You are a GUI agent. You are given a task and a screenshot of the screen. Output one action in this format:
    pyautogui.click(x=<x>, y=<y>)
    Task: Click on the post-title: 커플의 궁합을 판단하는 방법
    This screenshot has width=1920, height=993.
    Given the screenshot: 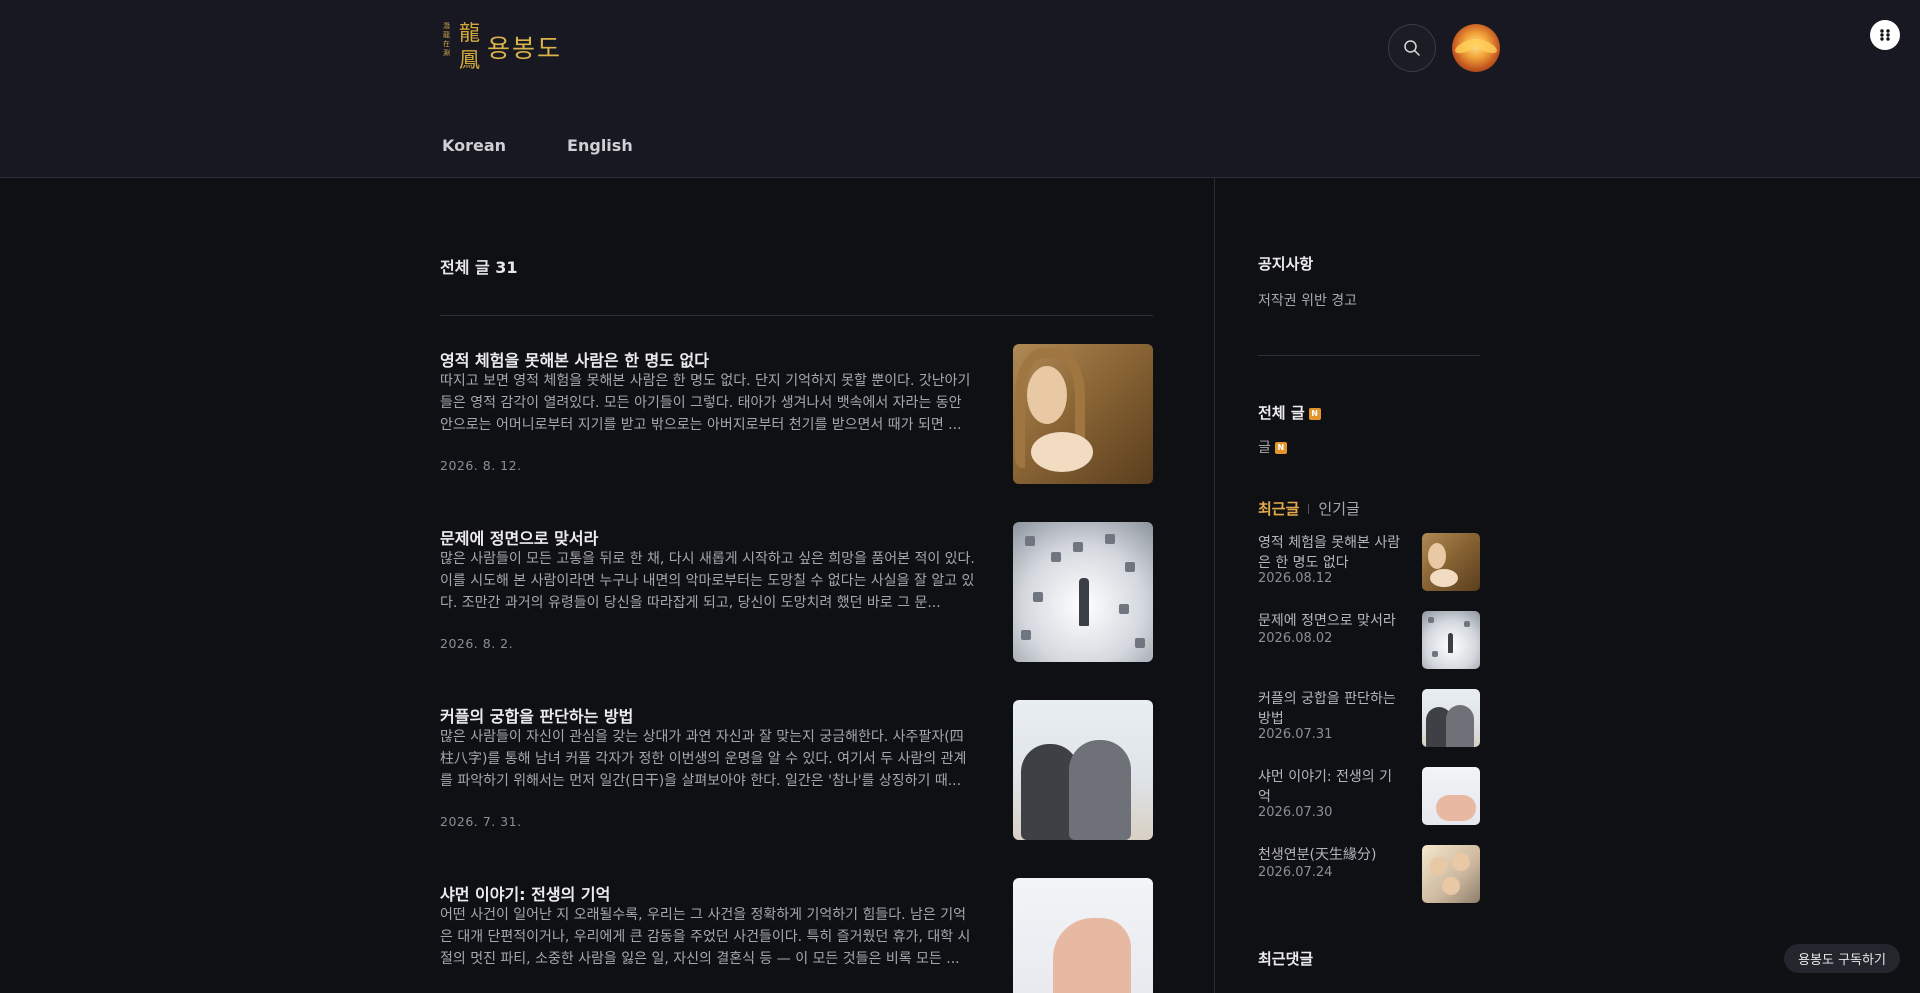 What is the action you would take?
    pyautogui.click(x=536, y=715)
    